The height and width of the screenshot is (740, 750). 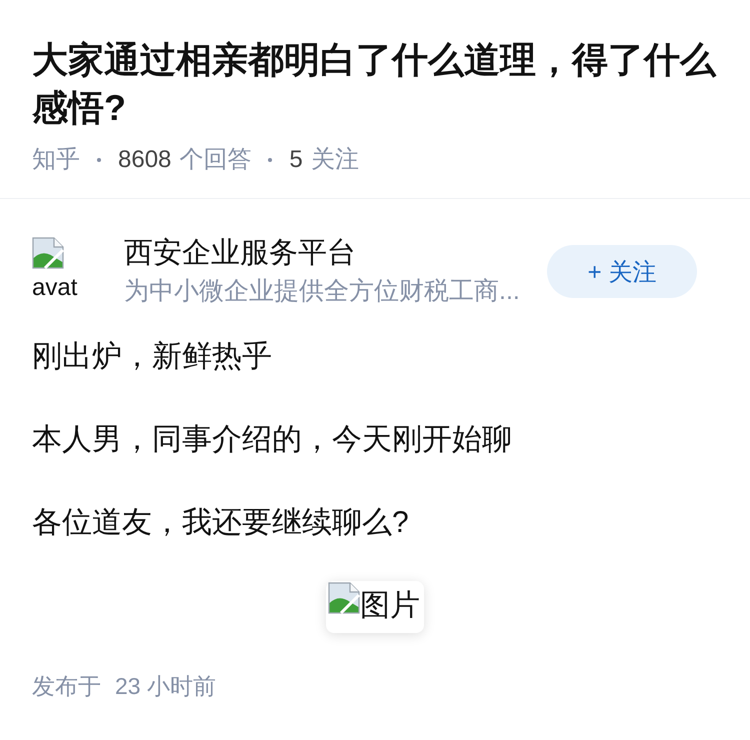 I want to click on broken-image-icon, so click(x=48, y=253).